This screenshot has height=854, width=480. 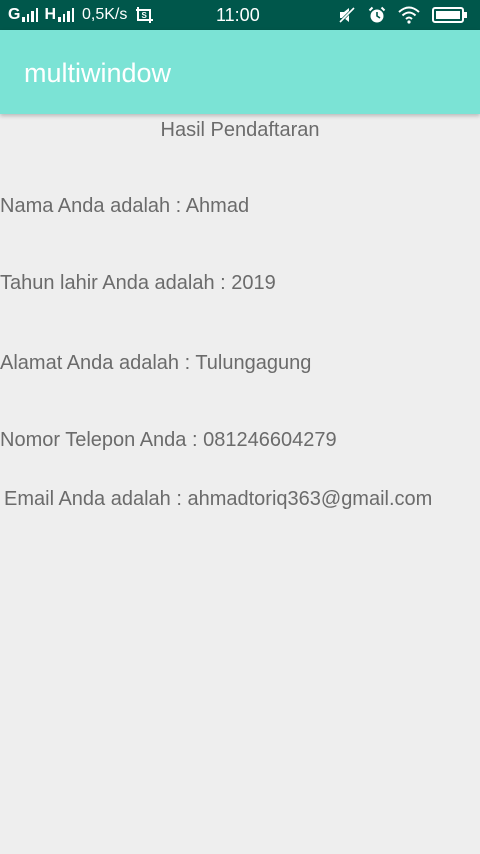 I want to click on screenshot-icon: S, so click(x=145, y=15).